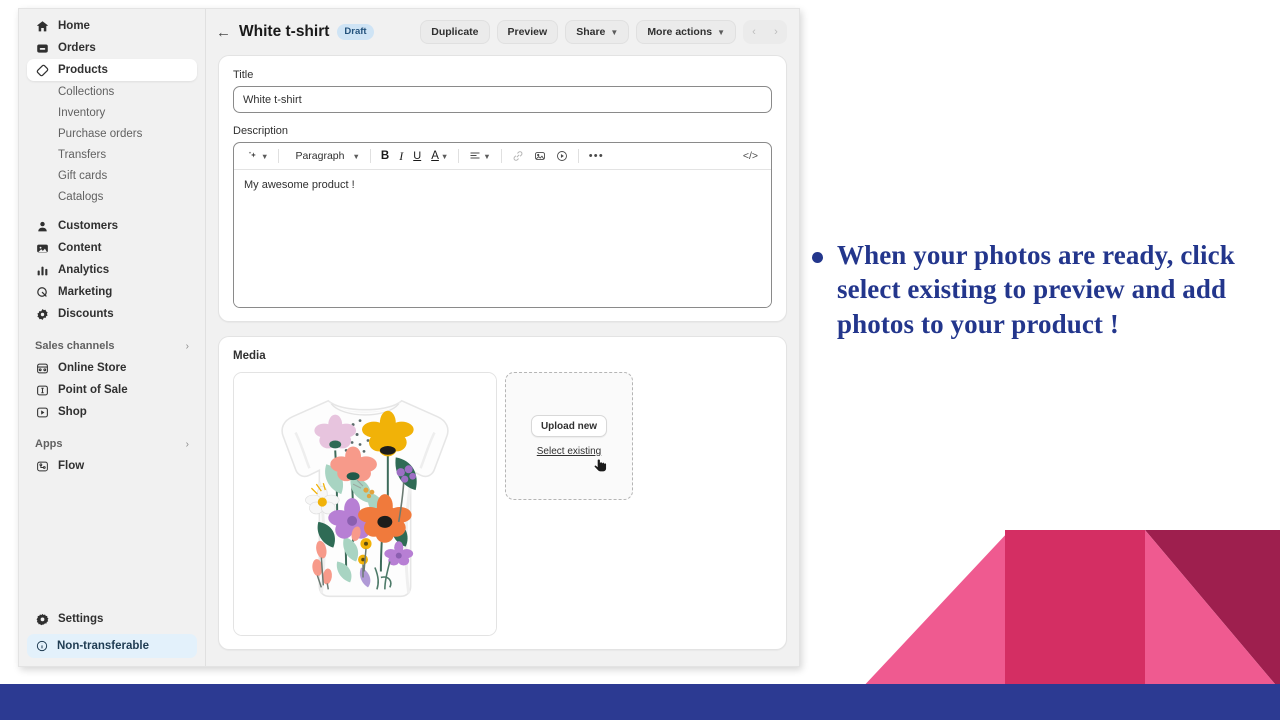 Image resolution: width=1280 pixels, height=720 pixels. Describe the element at coordinates (502, 156) in the screenshot. I see `editor-toolbar: ▼ Paragraph ▼ B I U A ▼ ▼ ••• </>` at that location.